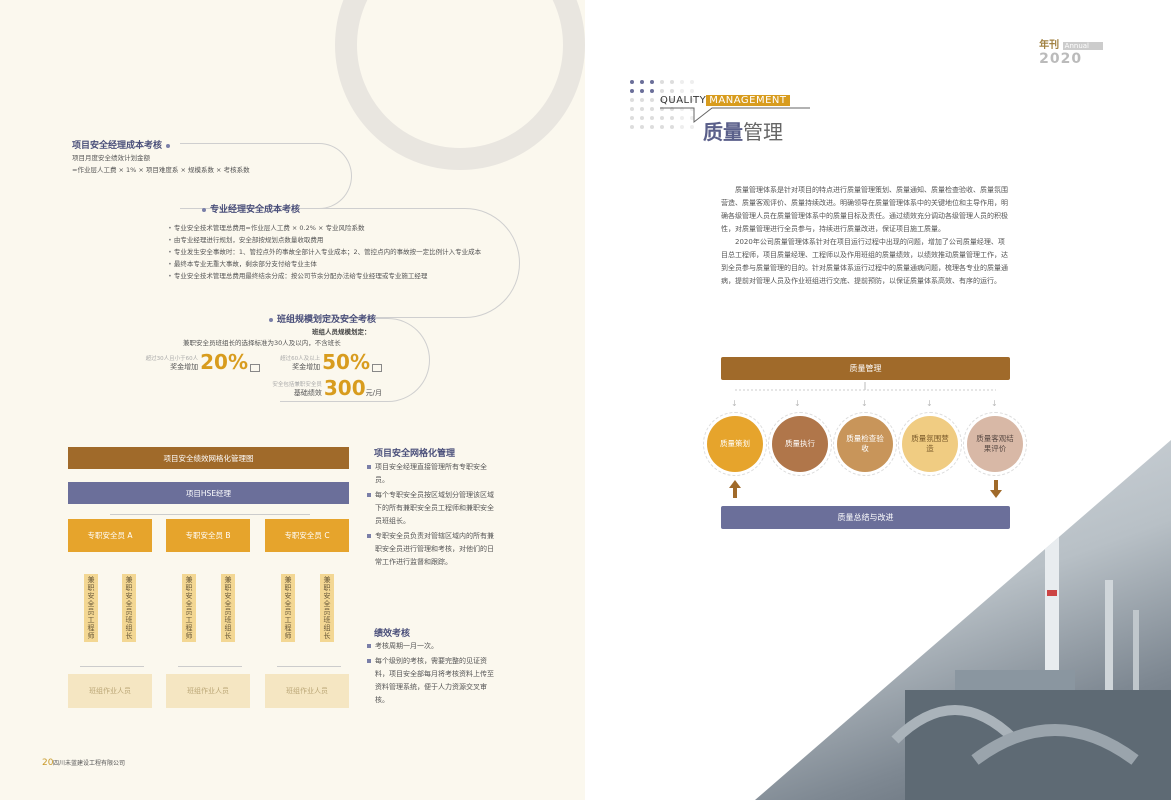 The height and width of the screenshot is (800, 1171). Describe the element at coordinates (433, 508) in the screenshot. I see `list-item: 每个专职安全员按区域划分管理该区域下的所有兼职安全员工程师和兼职安全员班组长。` at that location.